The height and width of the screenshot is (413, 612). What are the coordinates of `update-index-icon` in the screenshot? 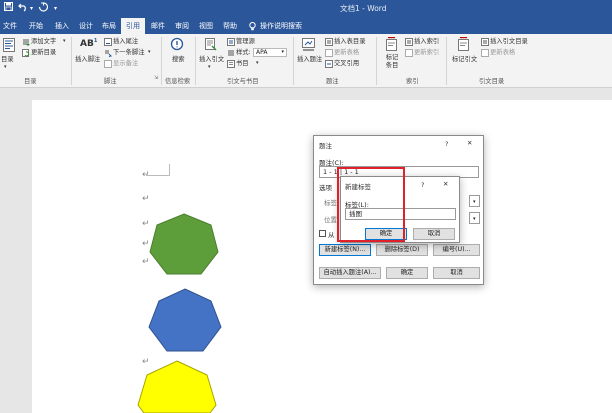 It's located at (409, 54).